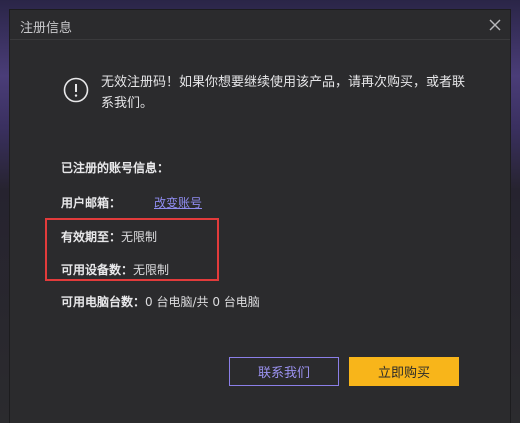  Describe the element at coordinates (139, 237) in the screenshot. I see `validity-value: 无限制` at that location.